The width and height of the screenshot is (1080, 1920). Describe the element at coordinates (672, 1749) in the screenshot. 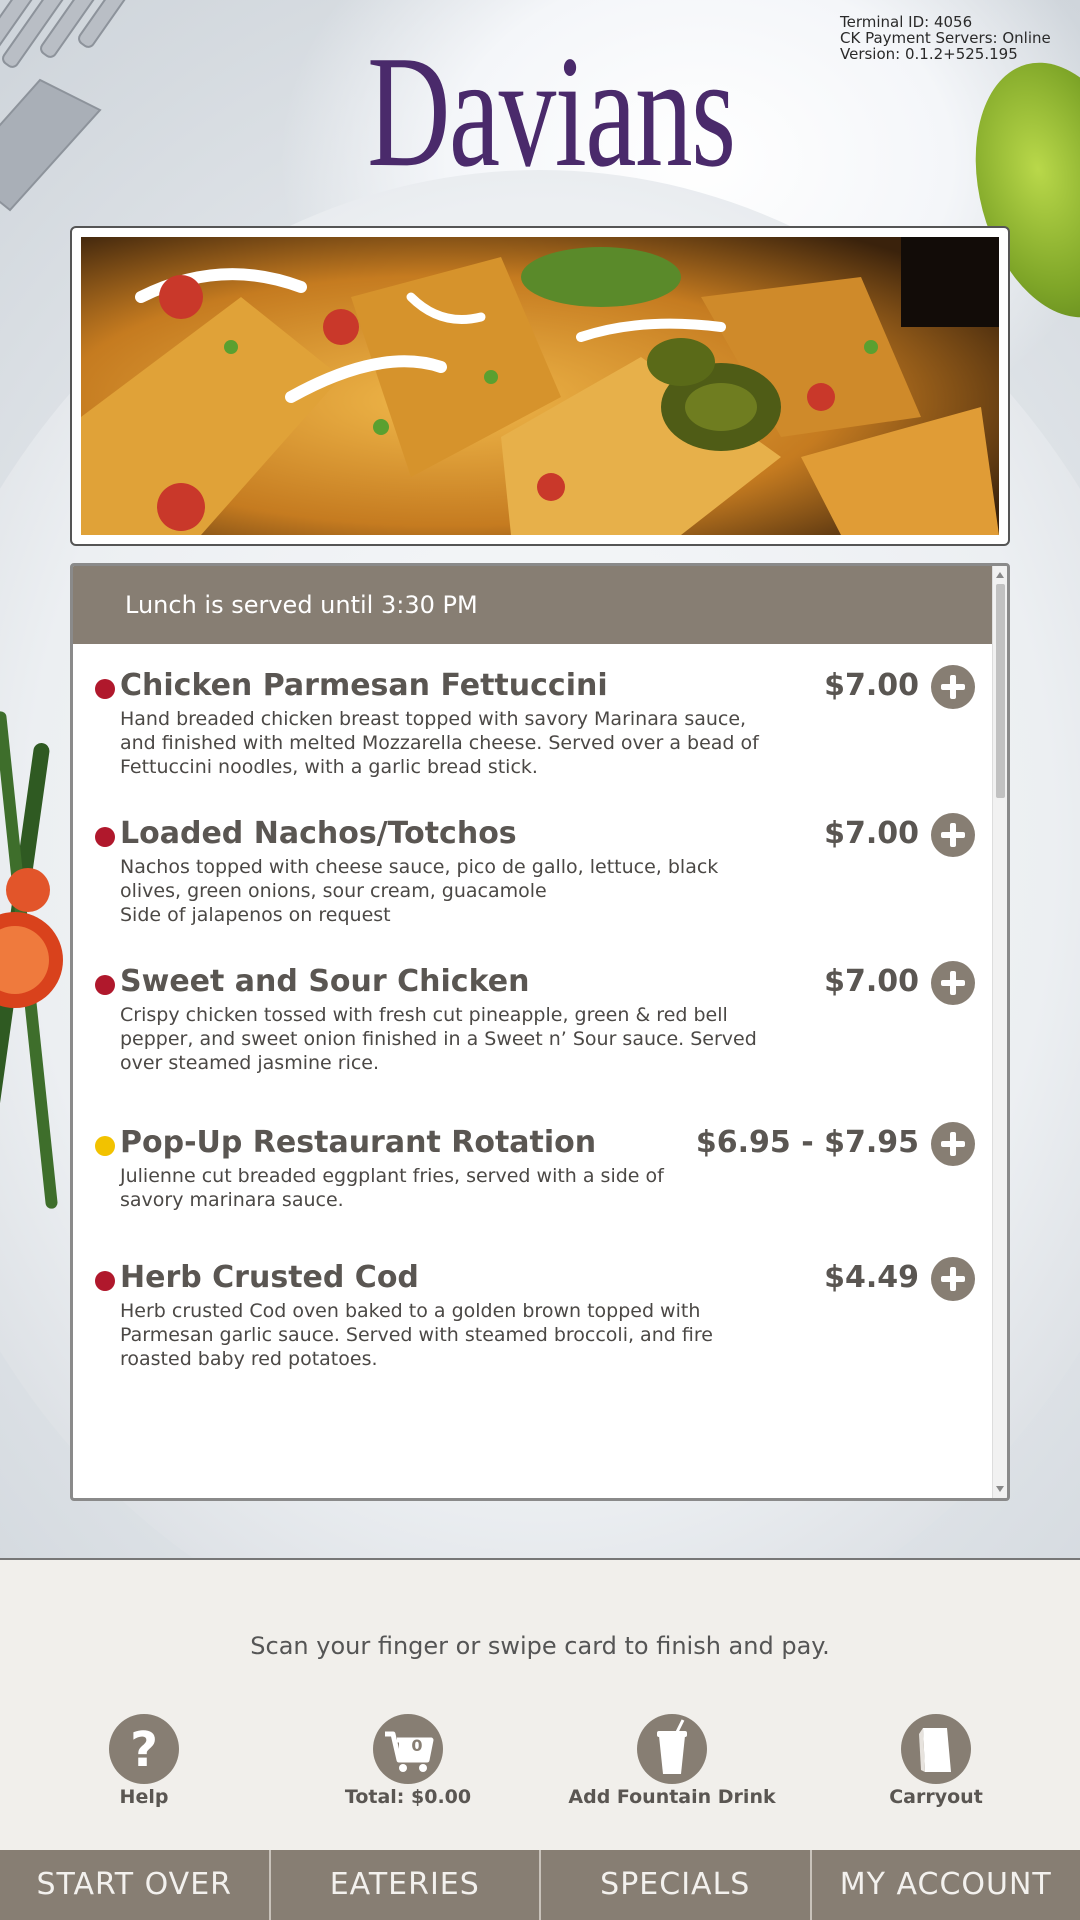

I see `cup-icon` at that location.